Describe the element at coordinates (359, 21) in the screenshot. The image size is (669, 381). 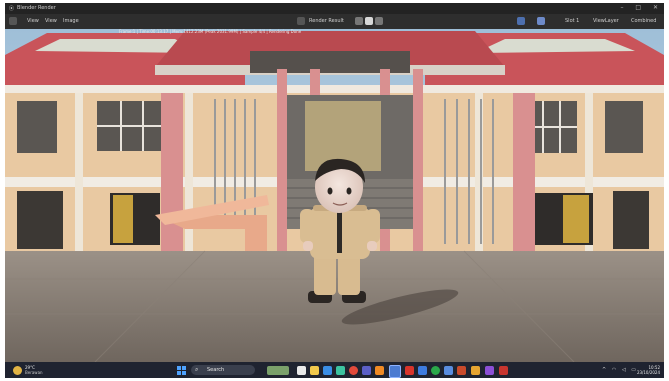
I see `pin-icon` at that location.